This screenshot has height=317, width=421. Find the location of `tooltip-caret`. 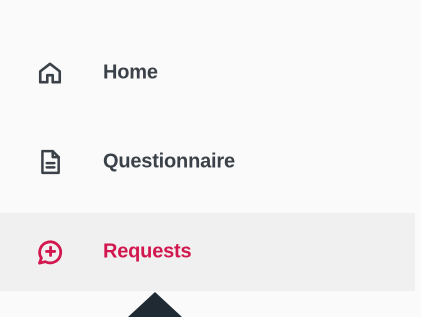

tooltip-caret is located at coordinates (155, 304).